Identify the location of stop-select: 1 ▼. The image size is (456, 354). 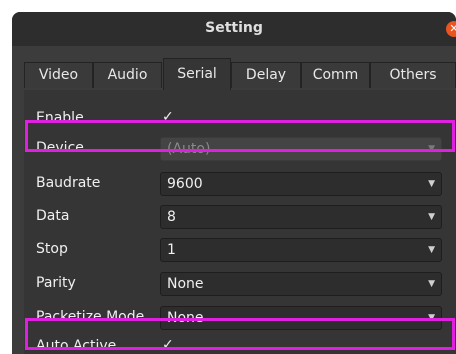
(301, 250).